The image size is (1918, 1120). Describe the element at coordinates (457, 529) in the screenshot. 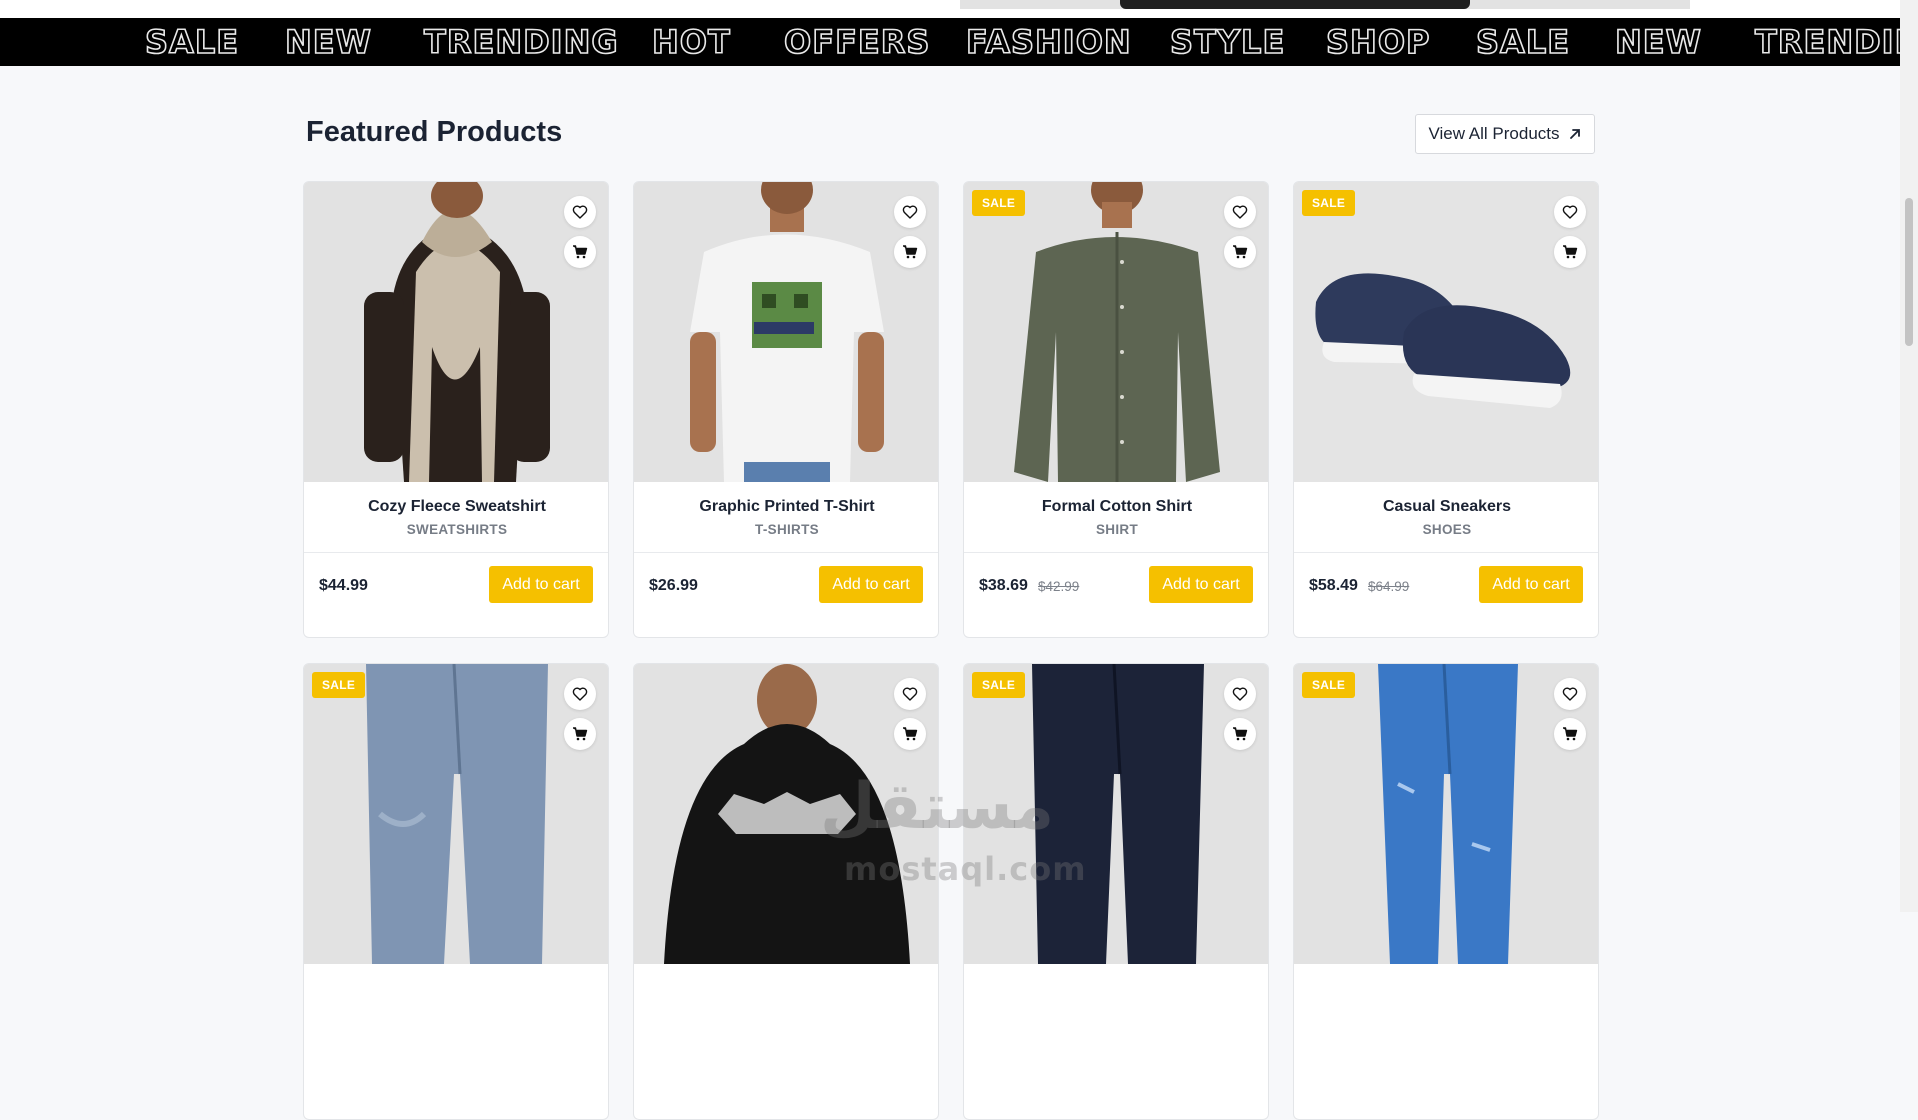

I see `product-category: SWEATSHIRTS` at that location.